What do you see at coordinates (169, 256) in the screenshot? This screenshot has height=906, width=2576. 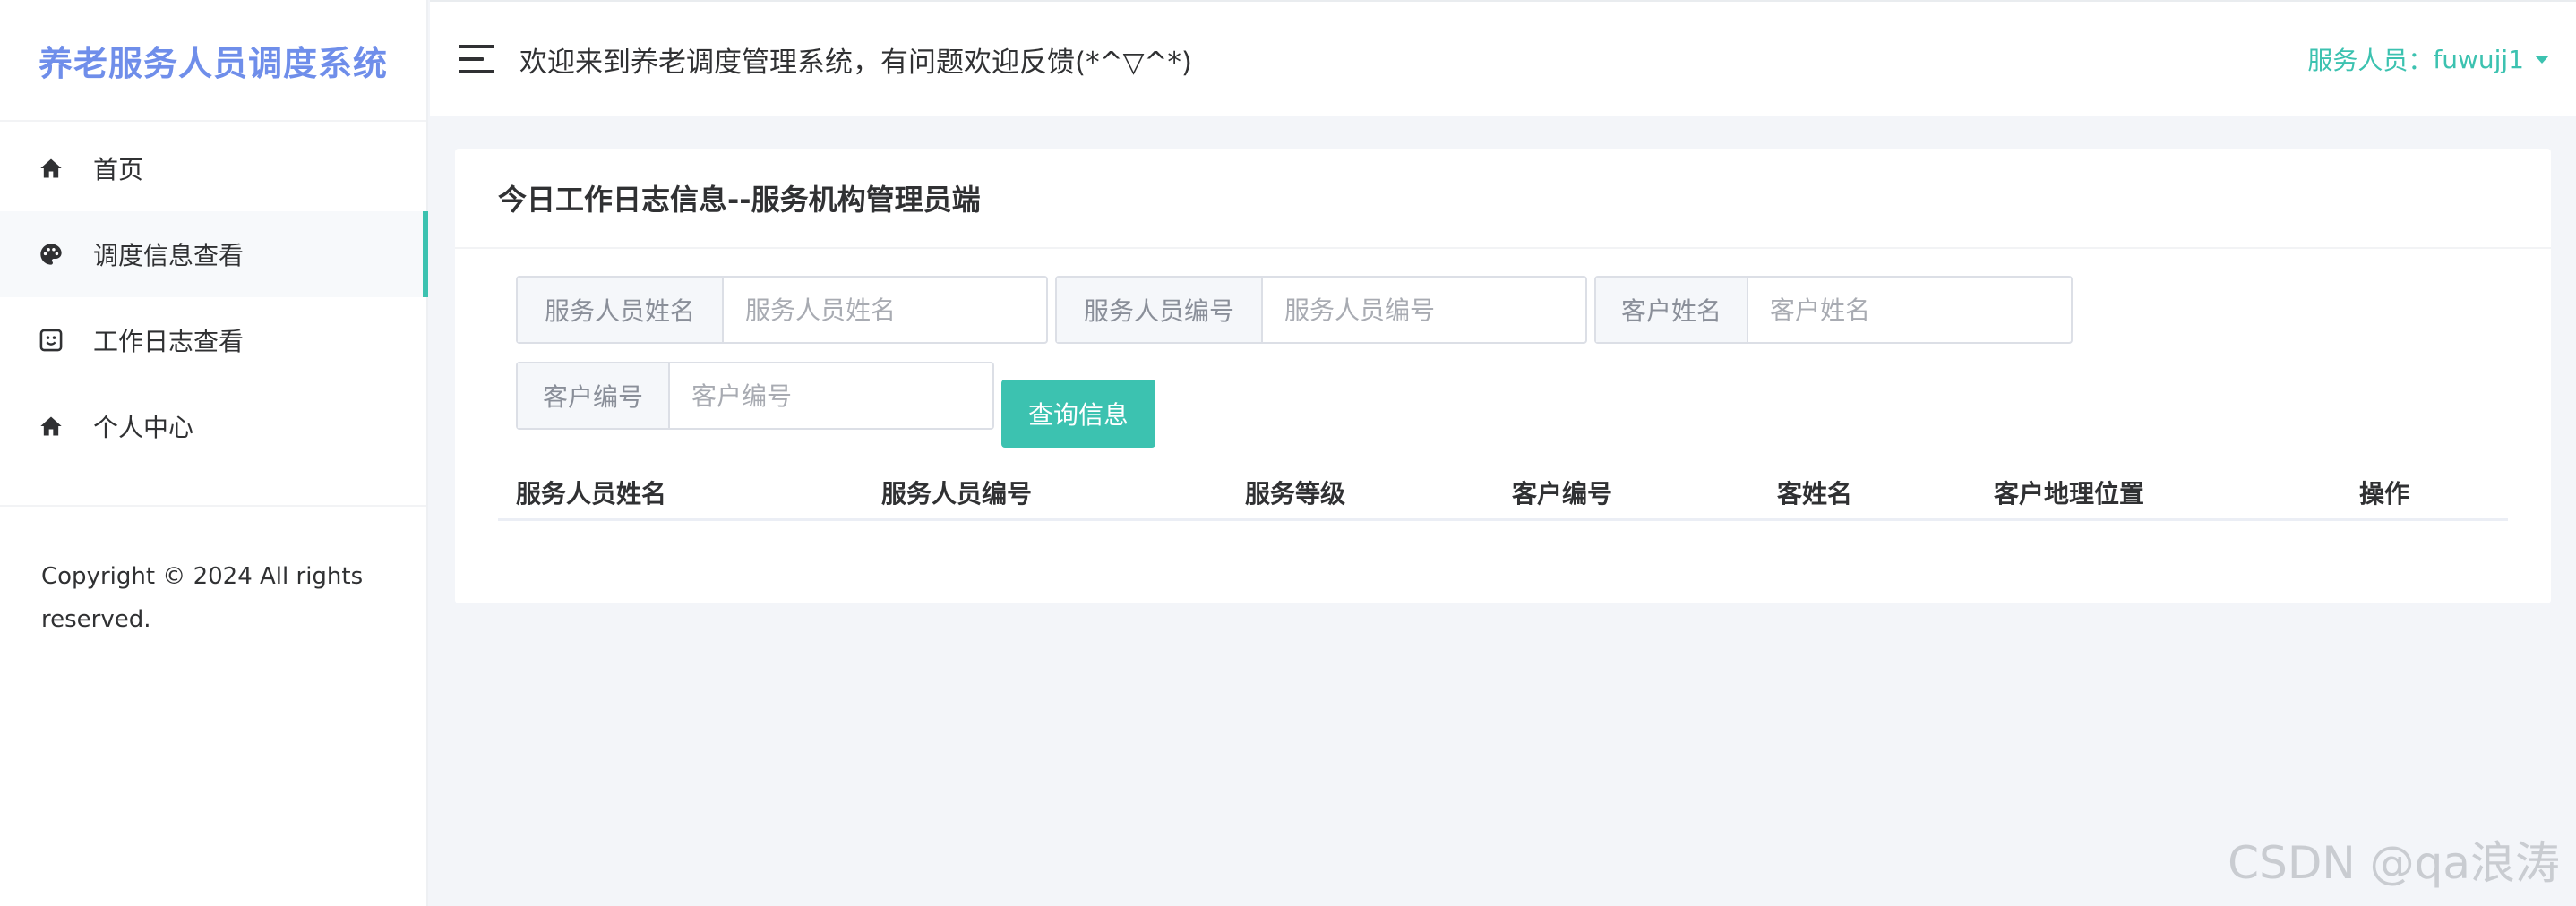 I see `sidebar-item-label: 调度信息查看` at bounding box center [169, 256].